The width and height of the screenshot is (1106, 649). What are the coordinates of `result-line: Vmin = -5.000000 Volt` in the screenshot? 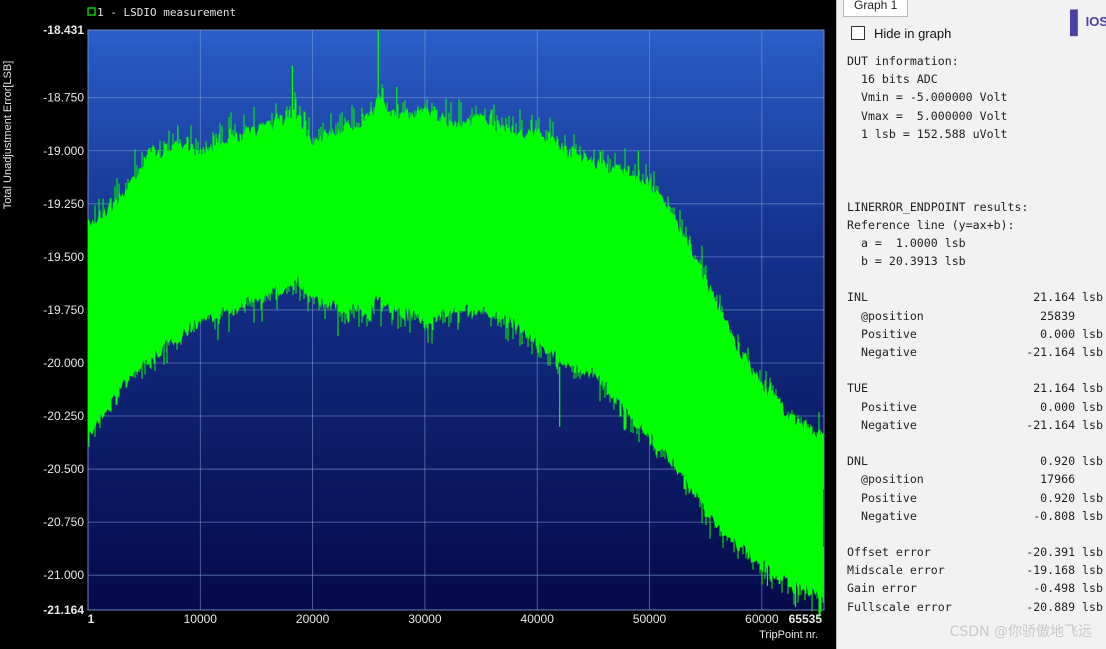 It's located at (975, 97).